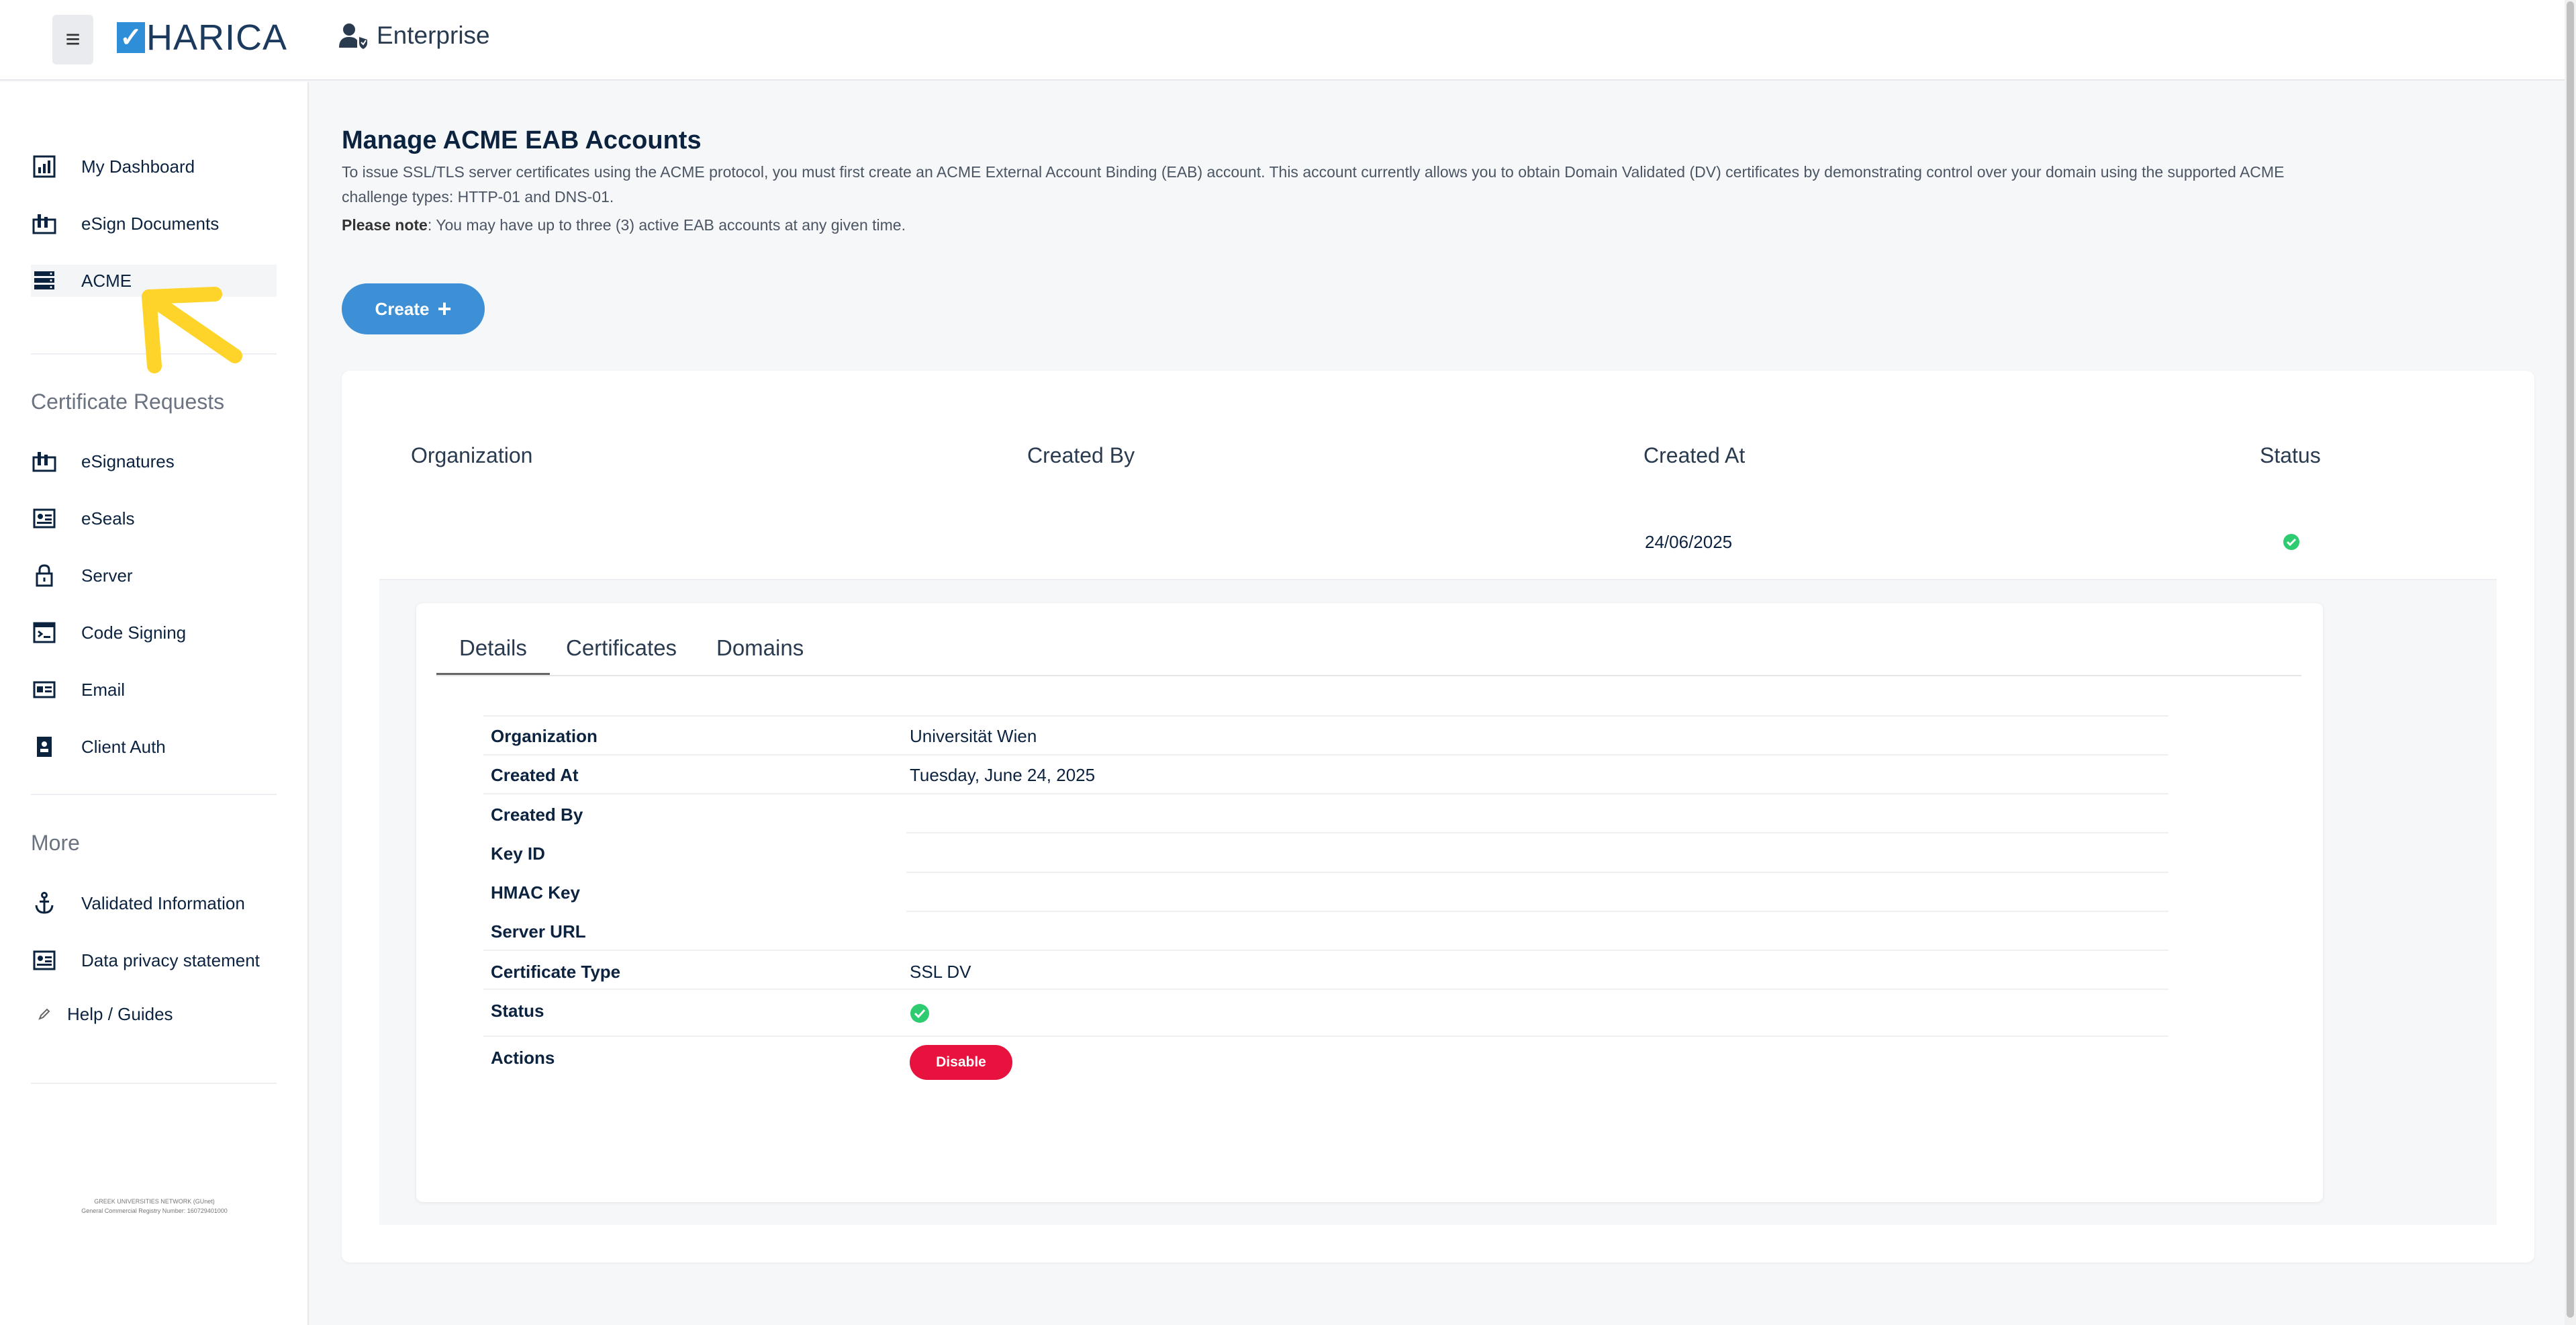 The height and width of the screenshot is (1325, 2576). I want to click on detail-label-created-by: Created By, so click(537, 815).